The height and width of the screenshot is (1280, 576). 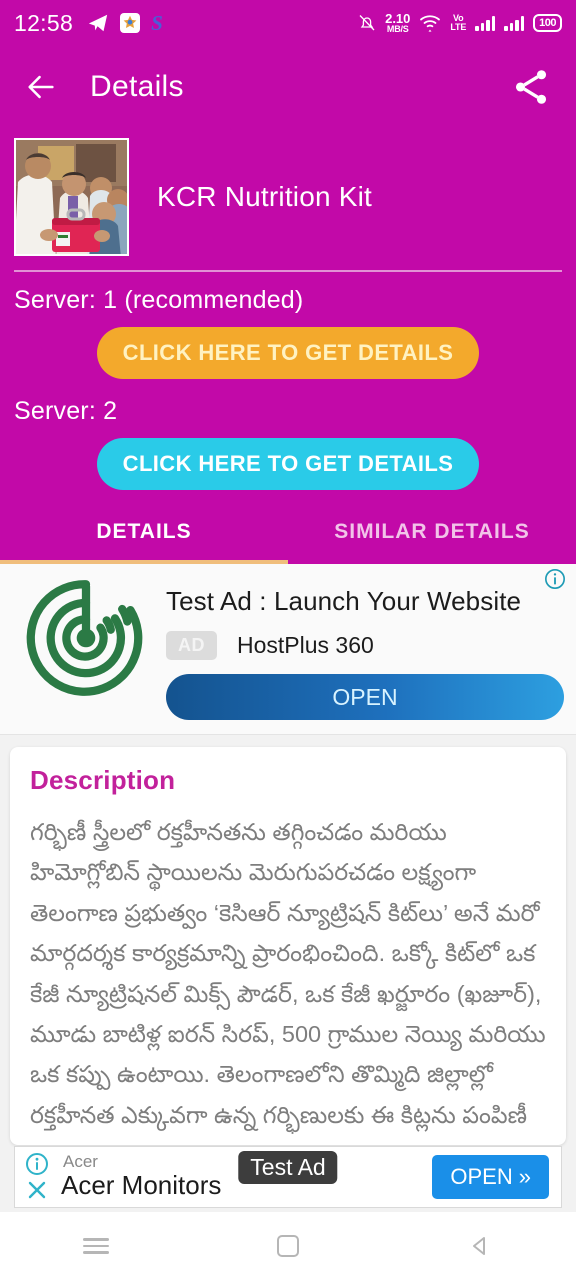 I want to click on gallery-app-icon, so click(x=130, y=23).